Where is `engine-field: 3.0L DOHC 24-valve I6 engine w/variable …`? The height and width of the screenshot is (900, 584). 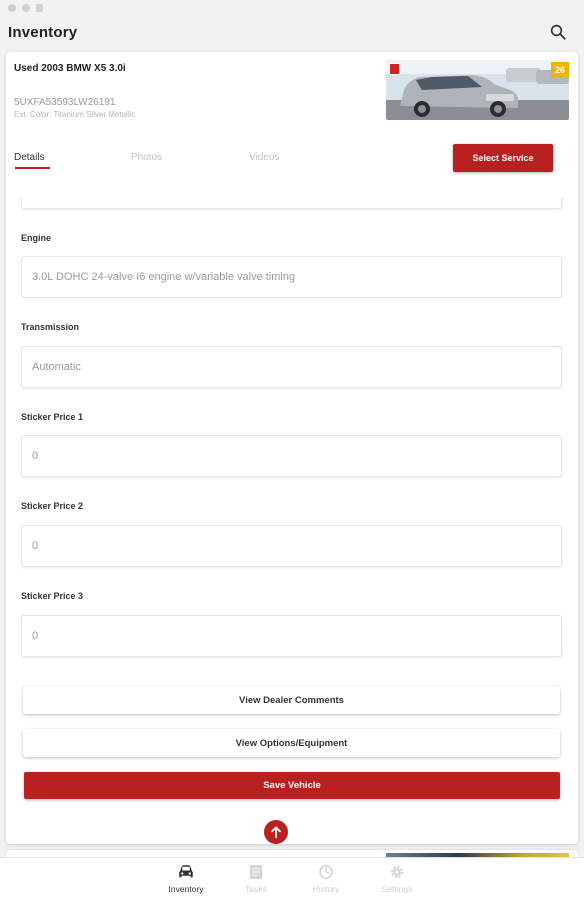 engine-field: 3.0L DOHC 24-valve I6 engine w/variable … is located at coordinates (291, 277).